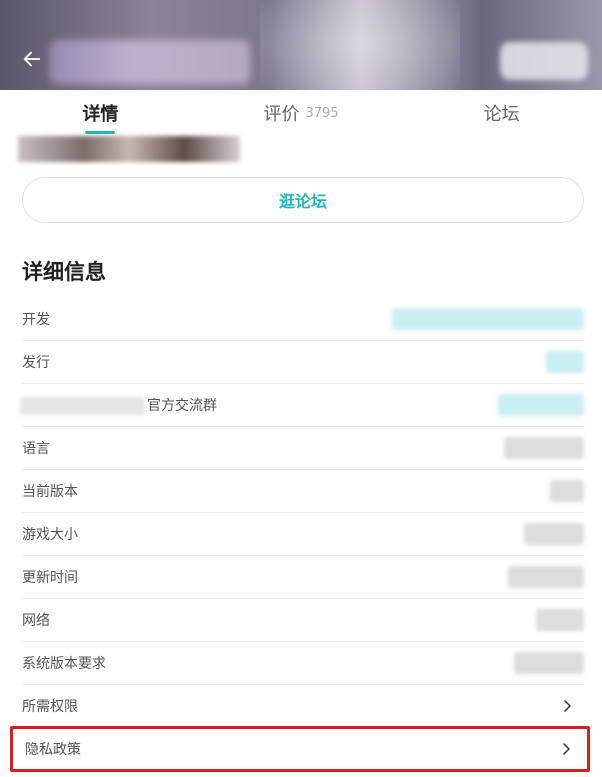  What do you see at coordinates (360, 45) in the screenshot?
I see `header-glow` at bounding box center [360, 45].